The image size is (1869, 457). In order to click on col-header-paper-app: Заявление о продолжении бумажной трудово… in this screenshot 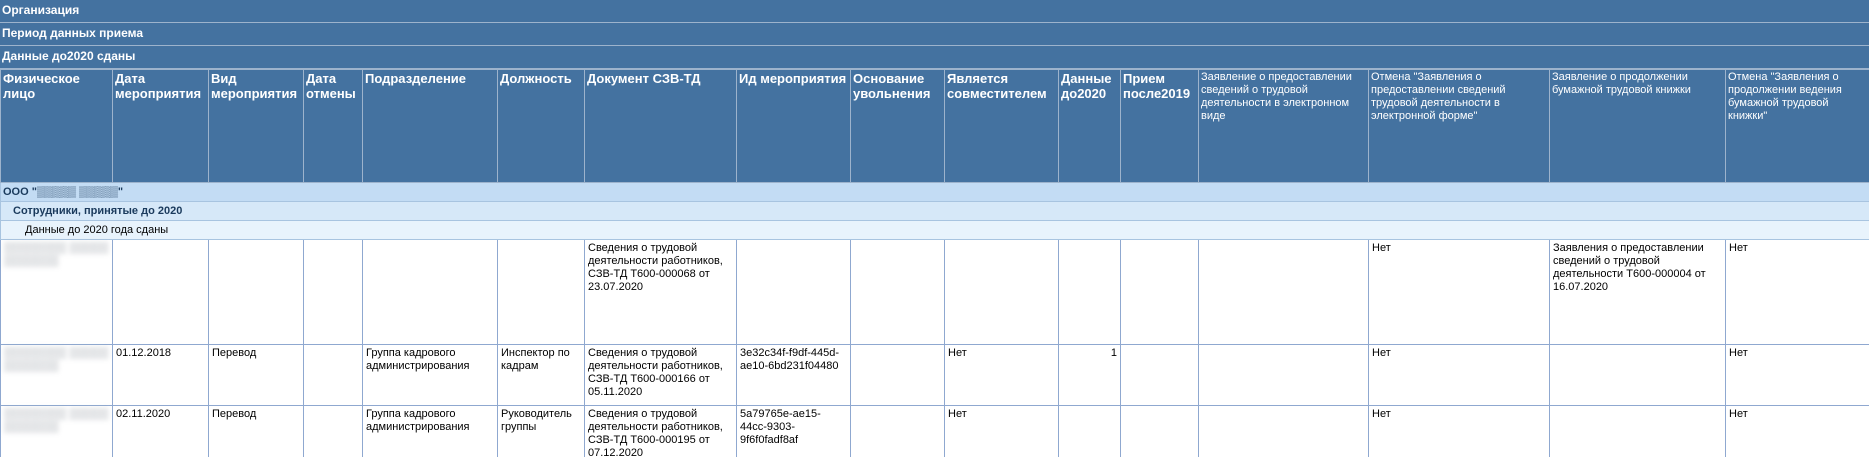, I will do `click(1637, 126)`.